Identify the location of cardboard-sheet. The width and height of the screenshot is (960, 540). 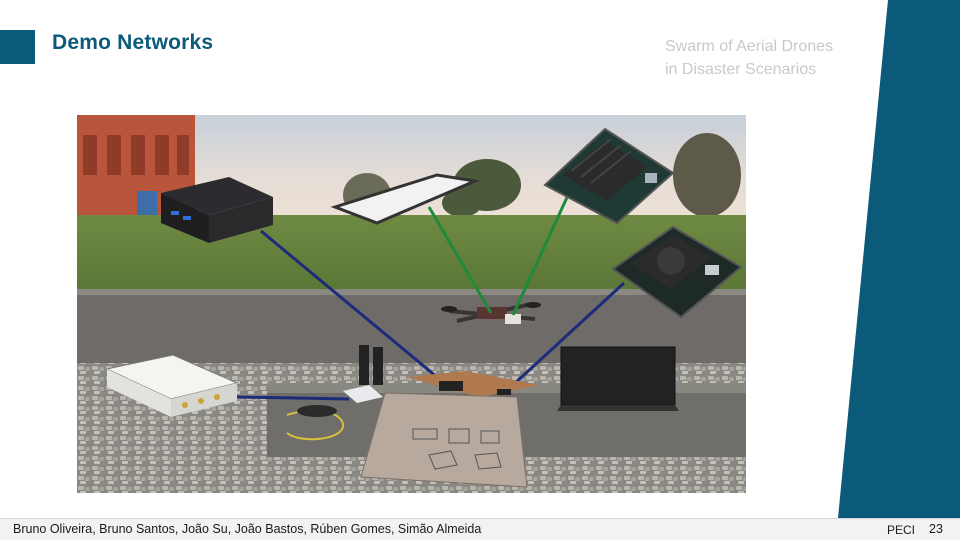
(444, 440).